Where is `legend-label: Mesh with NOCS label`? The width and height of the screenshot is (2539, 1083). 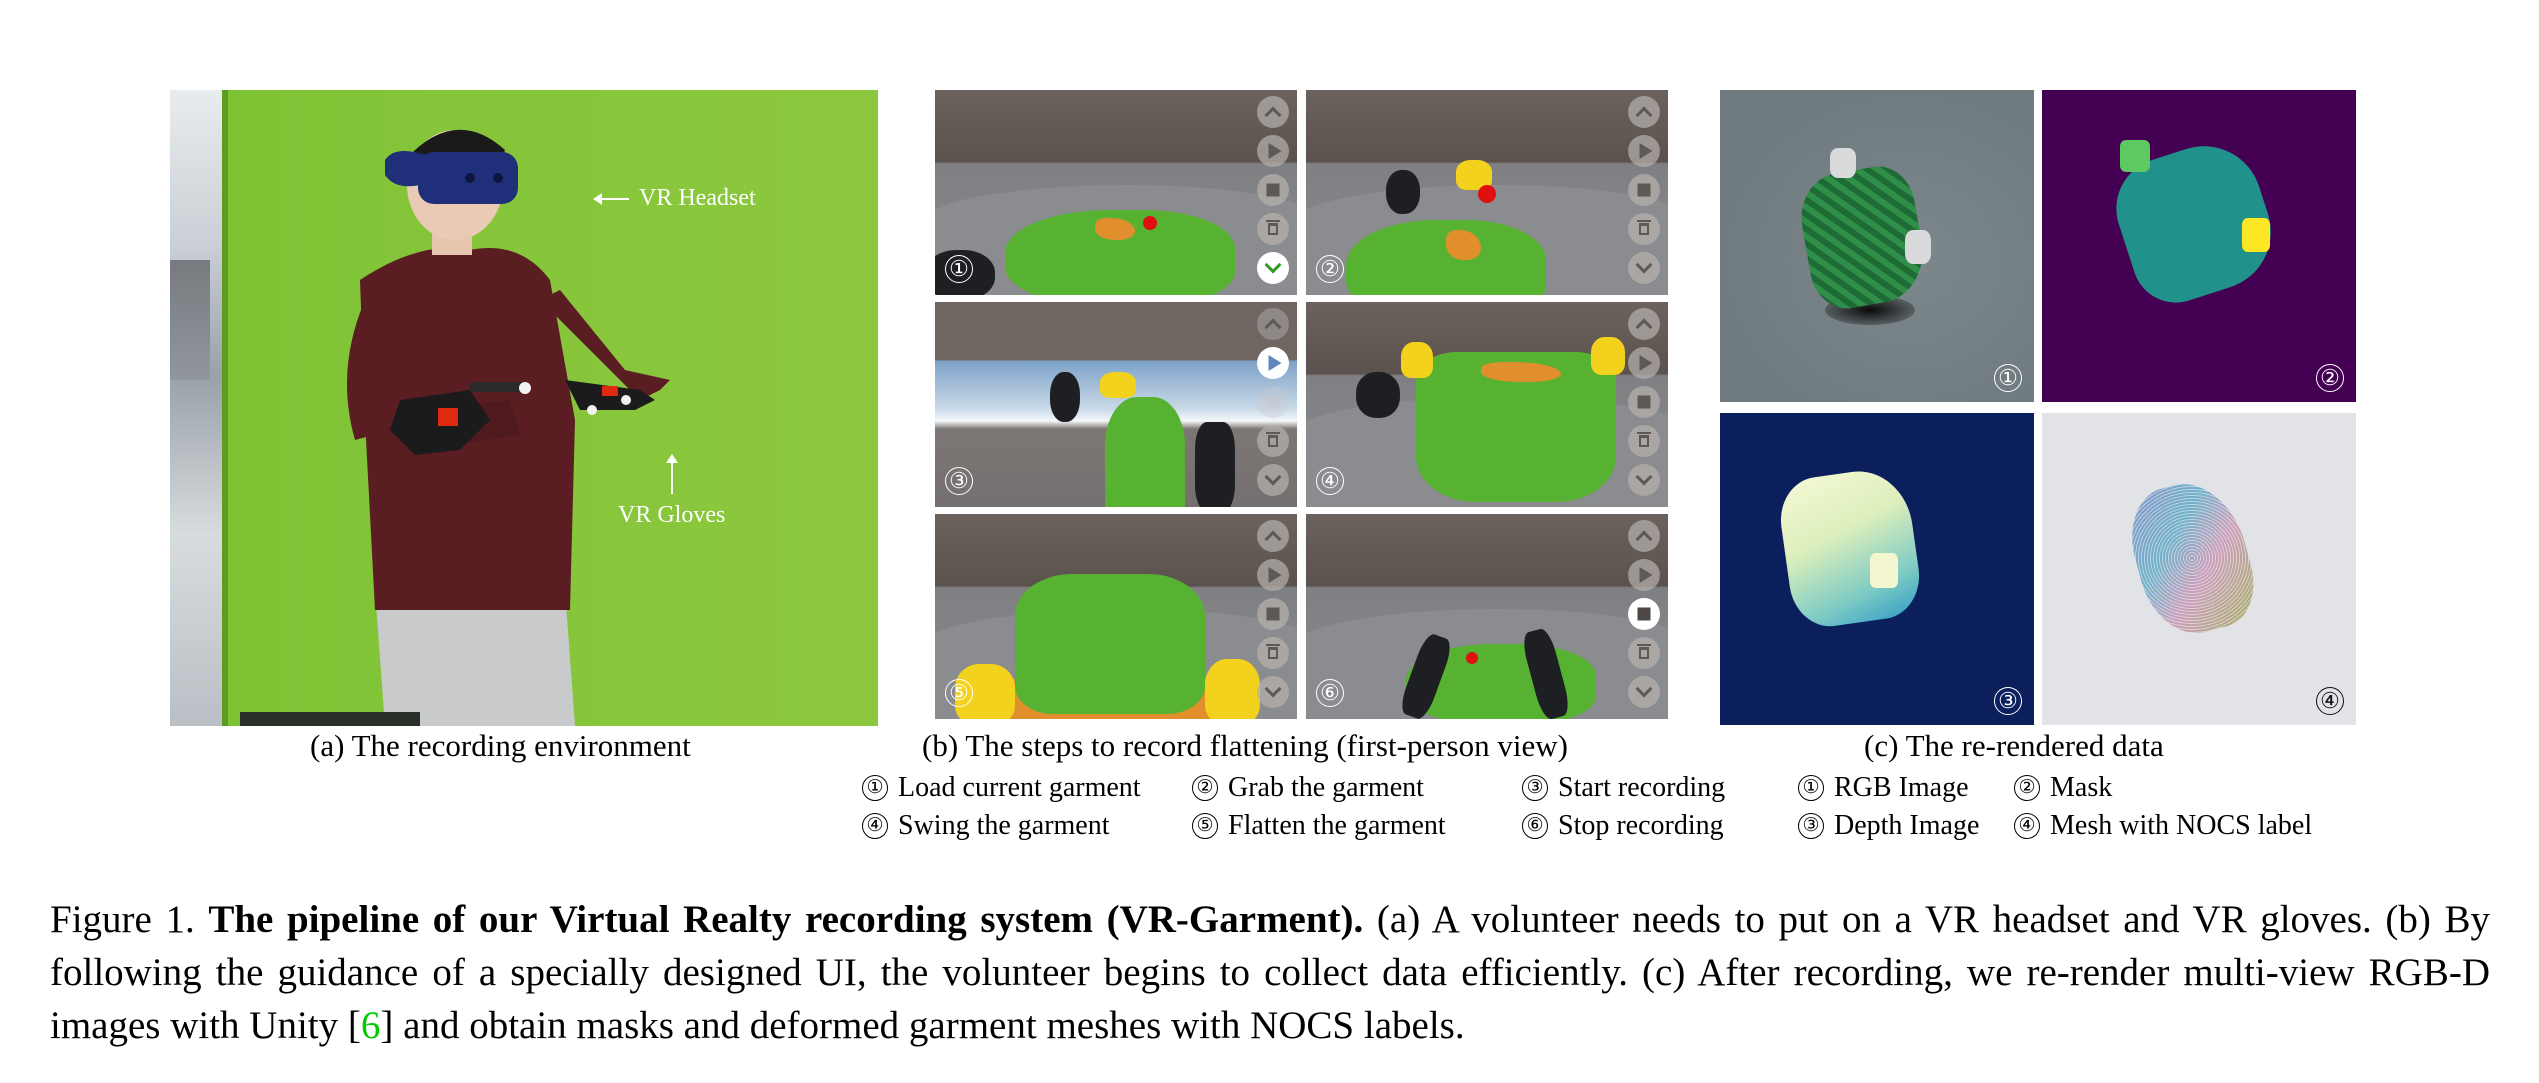
legend-label: Mesh with NOCS label is located at coordinates (2181, 825).